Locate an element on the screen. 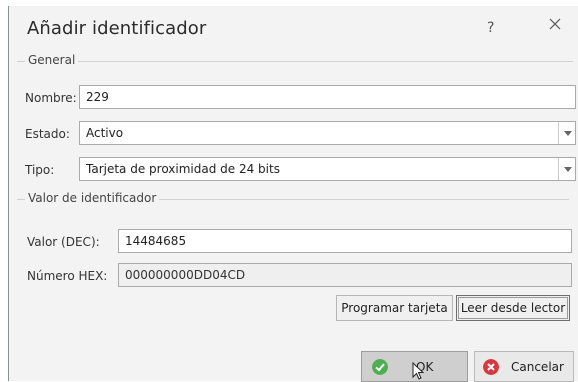  programar-tarjeta-button: Programar tarjeta is located at coordinates (394, 308).